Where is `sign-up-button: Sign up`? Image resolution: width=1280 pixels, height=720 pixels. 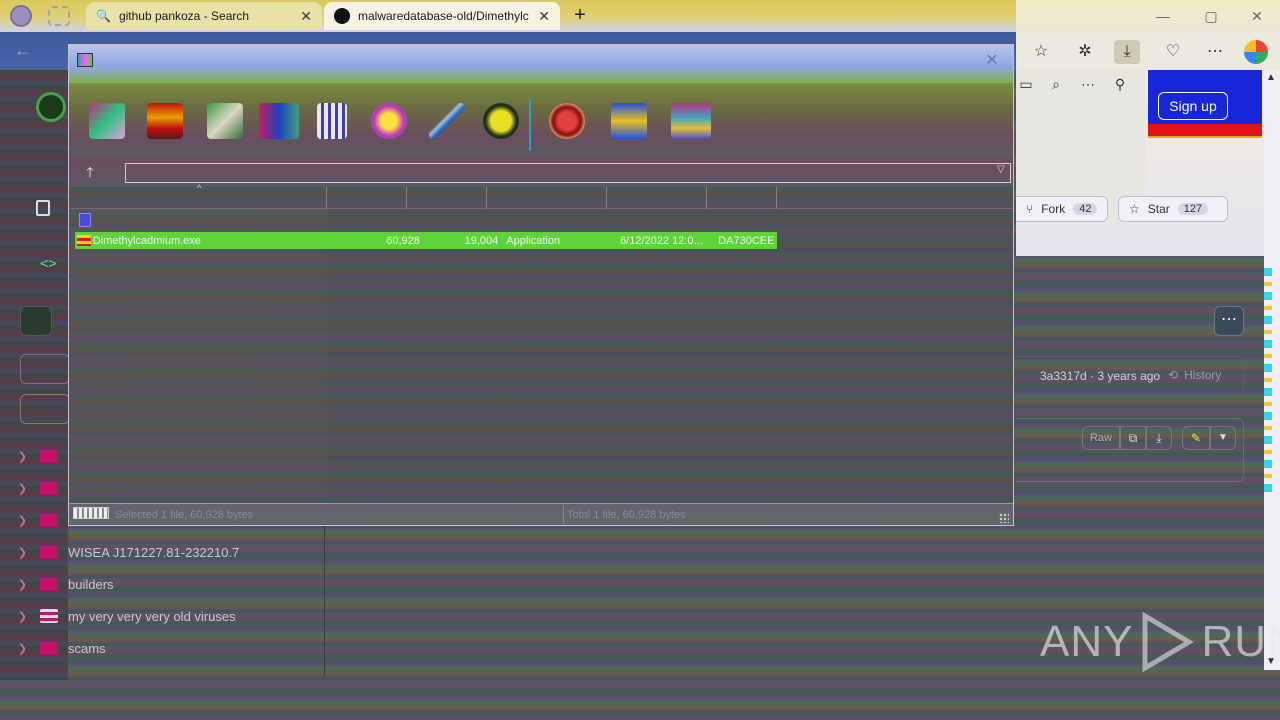
sign-up-button: Sign up is located at coordinates (1193, 106).